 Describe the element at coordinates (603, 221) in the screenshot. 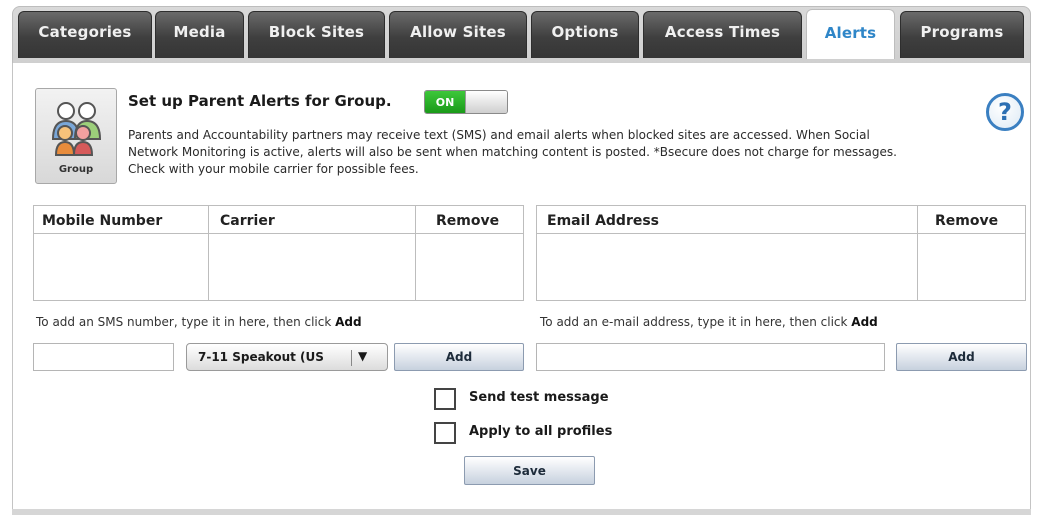

I see `header-email-address: Email Address` at that location.